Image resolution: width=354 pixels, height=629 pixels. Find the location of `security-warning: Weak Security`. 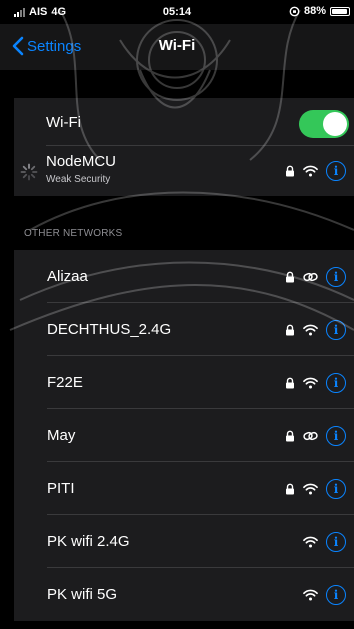

security-warning: Weak Security is located at coordinates (78, 179).